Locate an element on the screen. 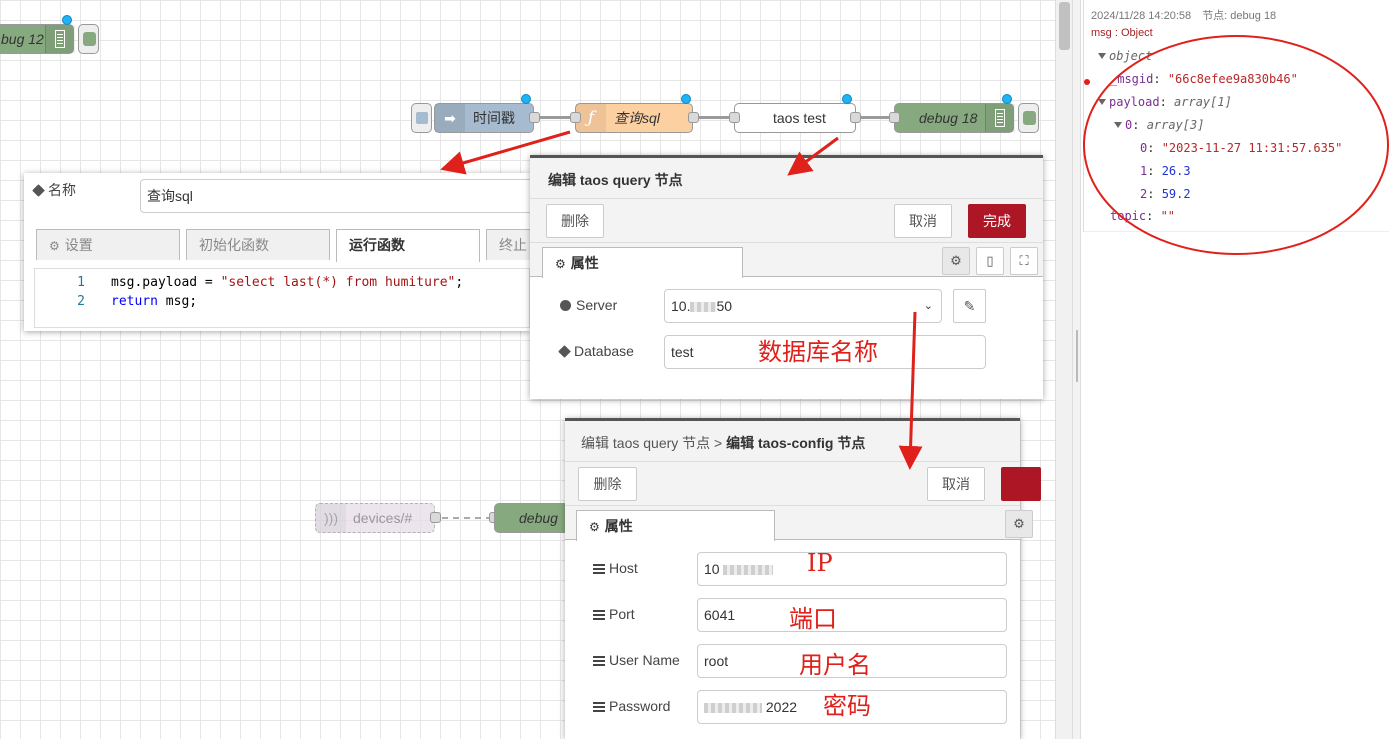  inject-trigger-button is located at coordinates (421, 118).